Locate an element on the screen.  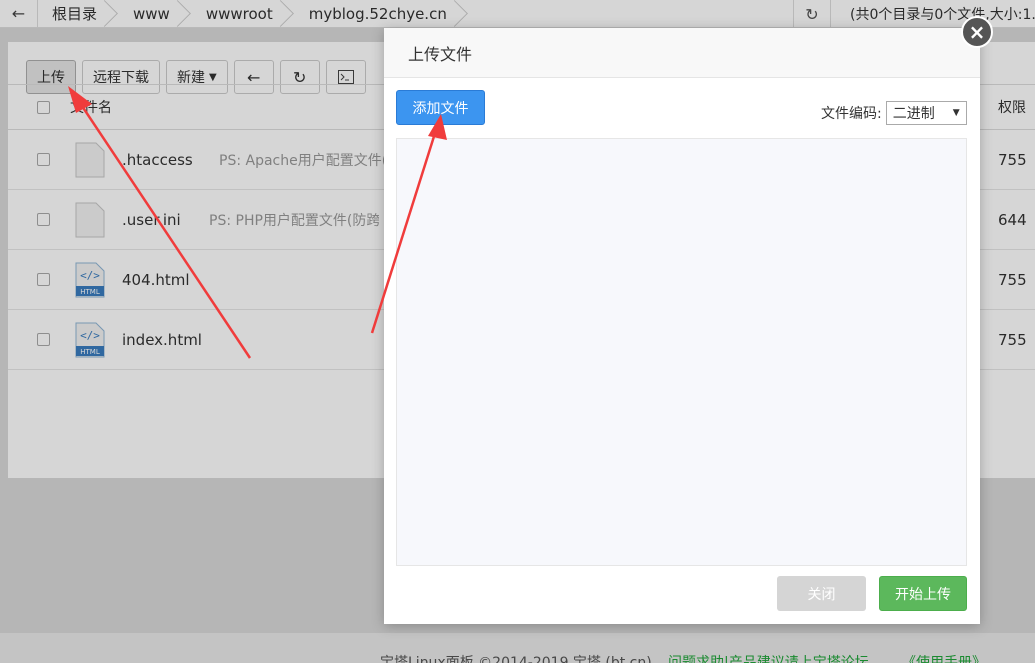
encoding-control: 文件编码: 二进制 ▼ is located at coordinates (894, 113).